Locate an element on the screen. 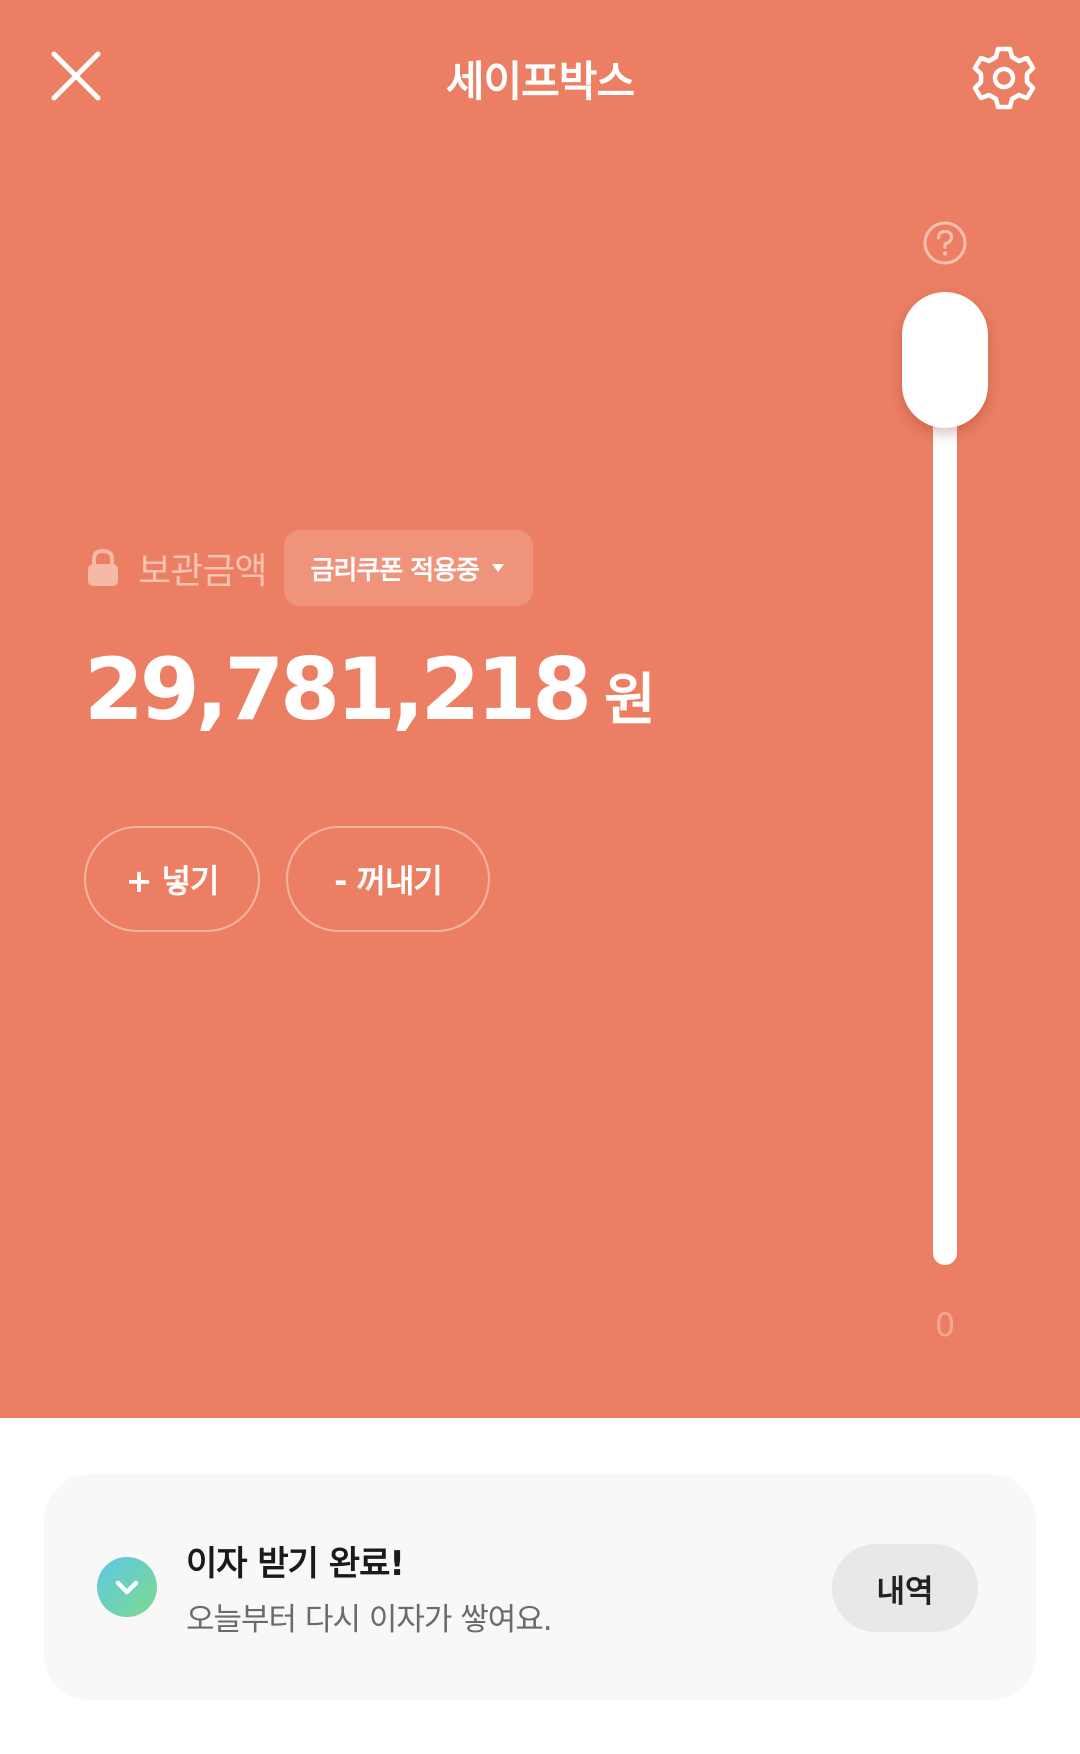  coupon-dropdown: 금리쿠폰 적용중 is located at coordinates (408, 568).